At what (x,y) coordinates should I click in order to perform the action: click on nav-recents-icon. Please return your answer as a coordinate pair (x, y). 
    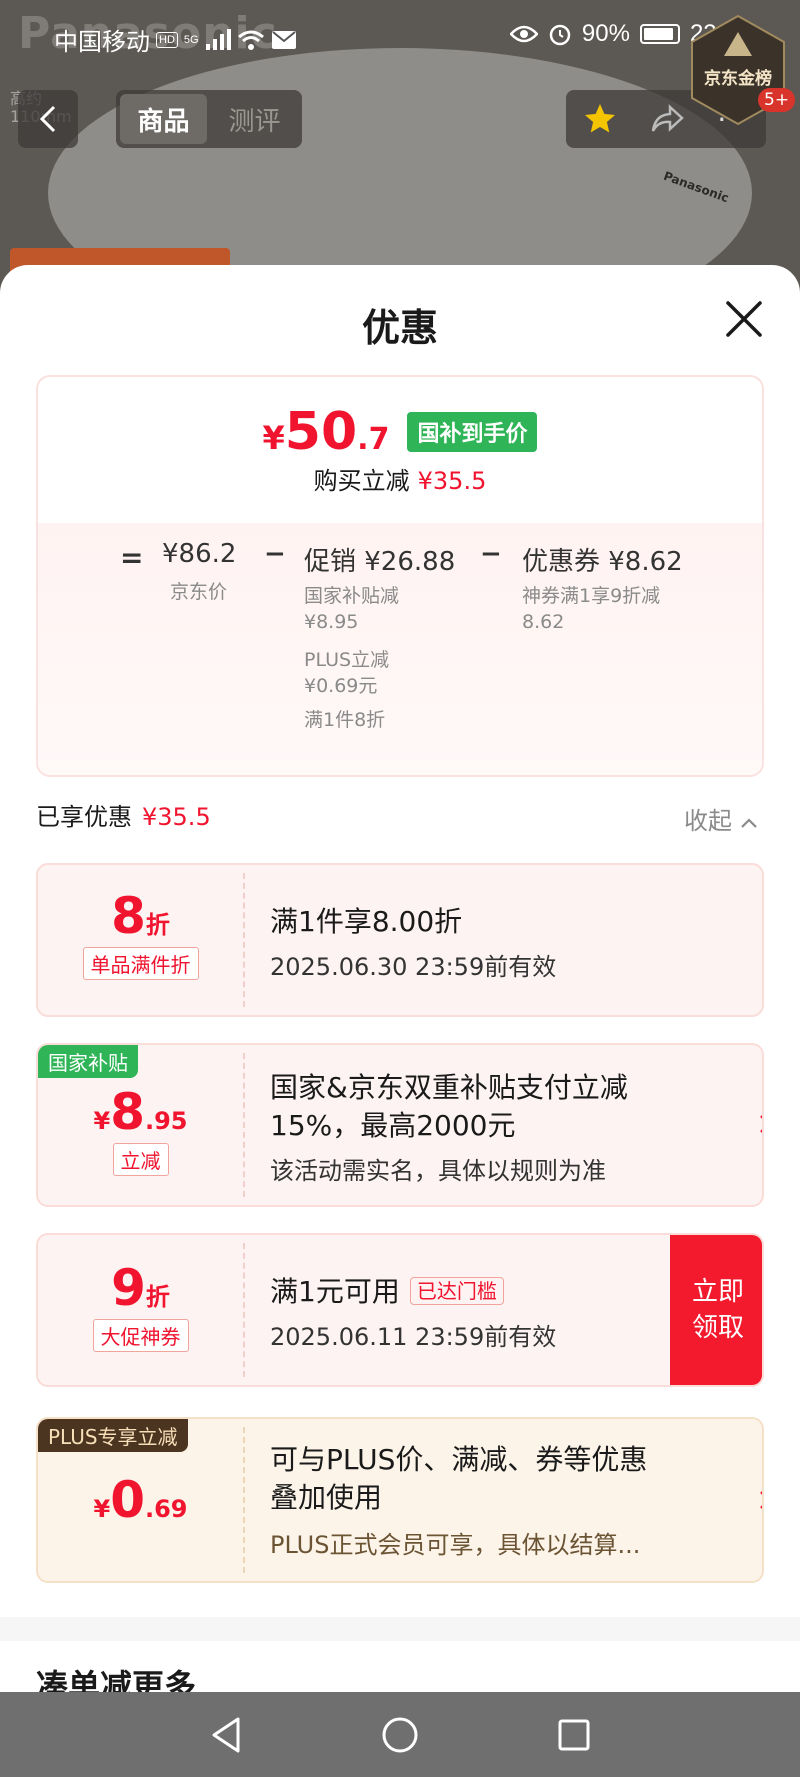
    Looking at the image, I should click on (574, 1735).